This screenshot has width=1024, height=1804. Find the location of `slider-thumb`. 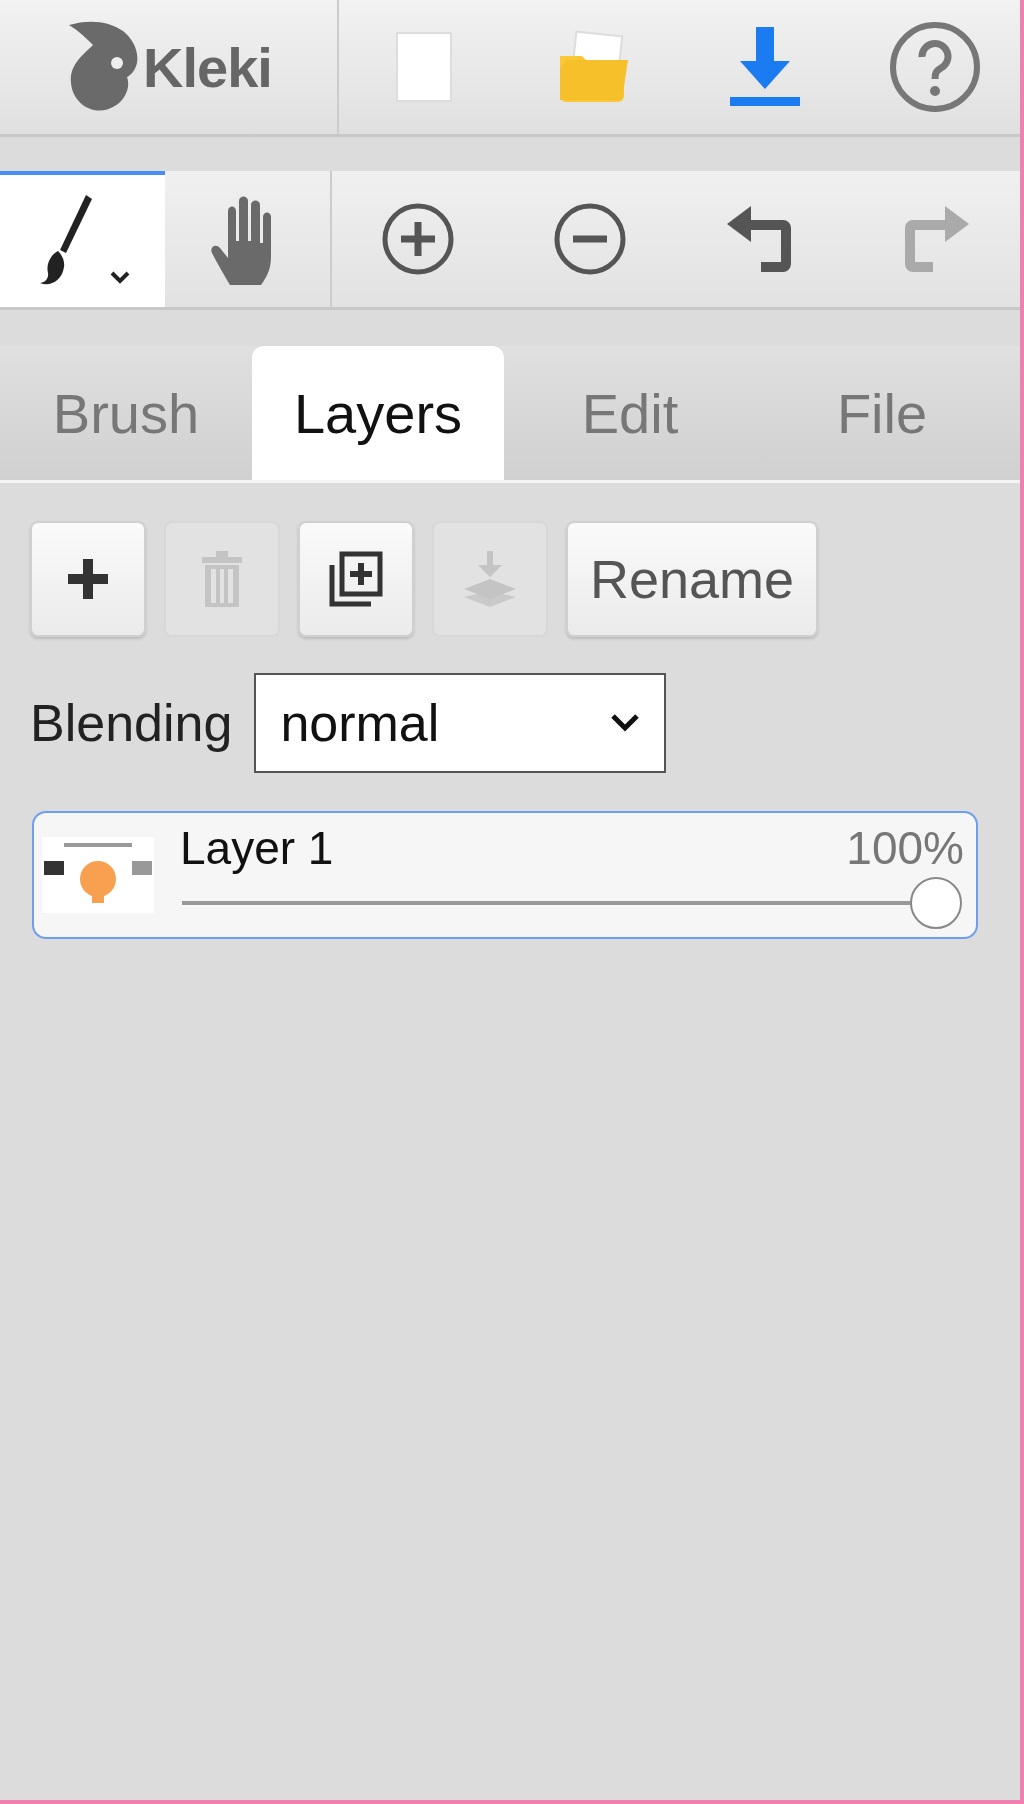

slider-thumb is located at coordinates (936, 903).